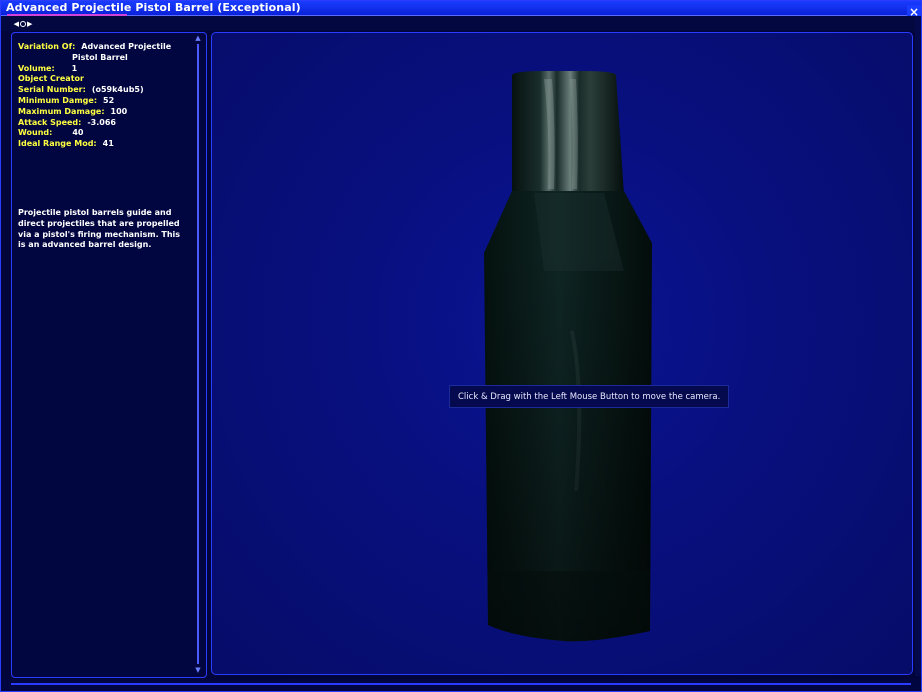 This screenshot has height=692, width=922. I want to click on attr-variation-of: Variation Of: Advanced Projectile, so click(106, 47).